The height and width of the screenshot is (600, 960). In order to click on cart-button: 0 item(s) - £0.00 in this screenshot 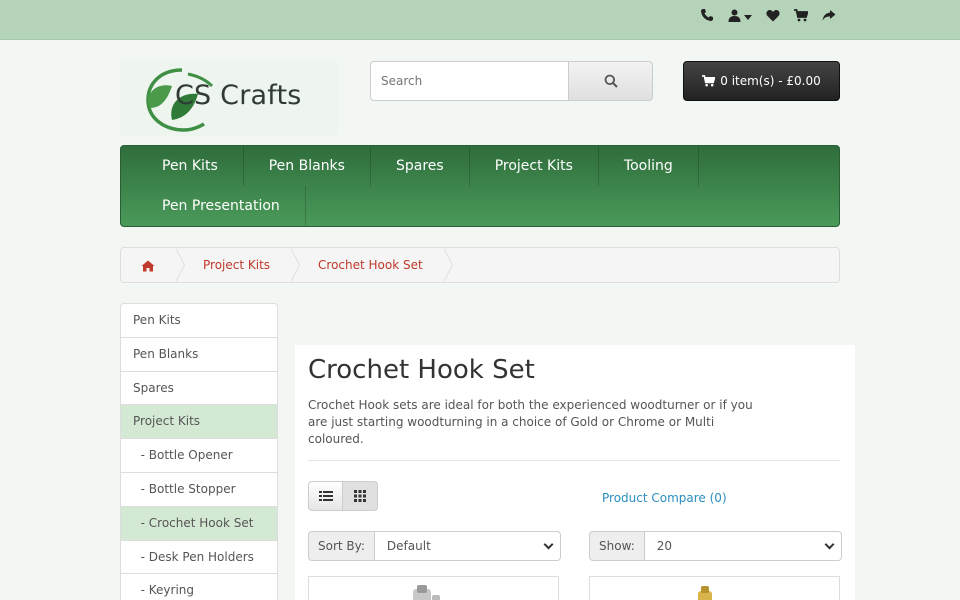, I will do `click(761, 81)`.